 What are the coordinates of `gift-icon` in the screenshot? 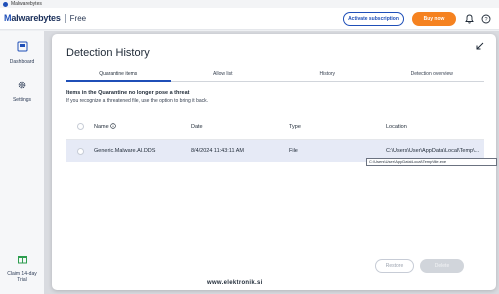 It's located at (22, 260).